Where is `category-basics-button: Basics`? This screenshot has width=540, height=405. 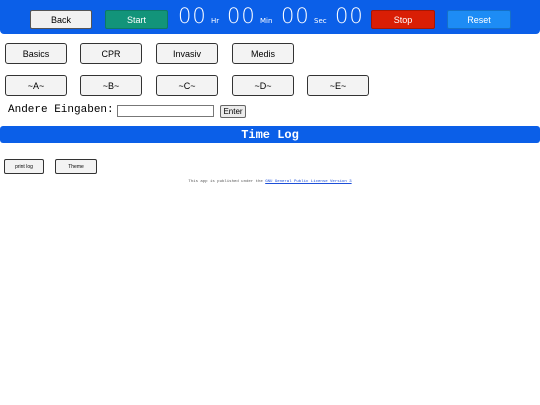 category-basics-button: Basics is located at coordinates (36, 53).